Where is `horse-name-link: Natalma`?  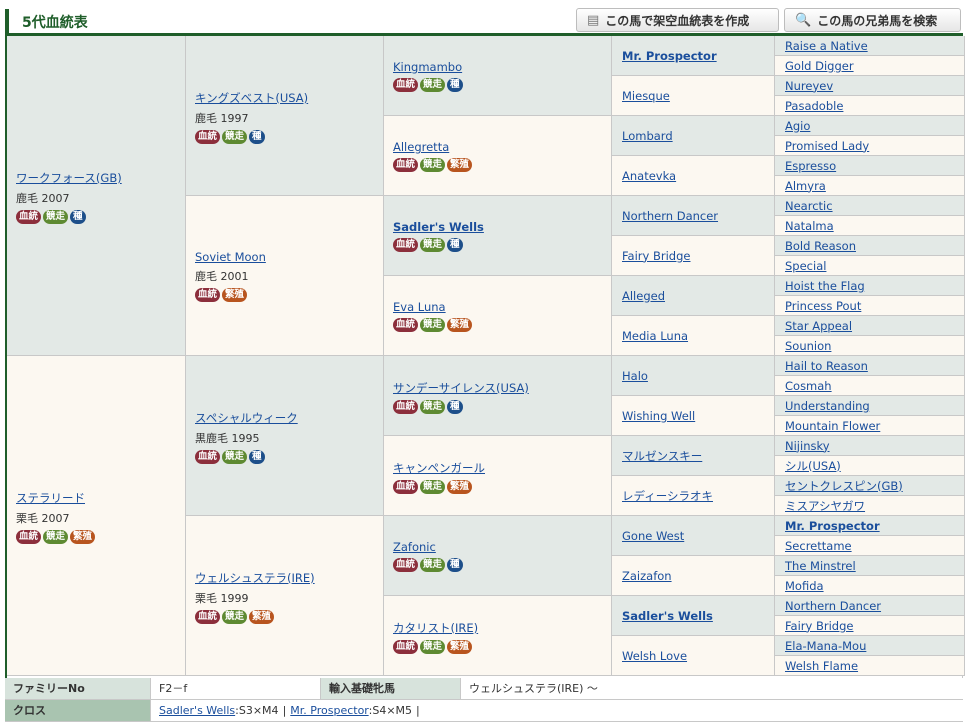
horse-name-link: Natalma is located at coordinates (809, 226).